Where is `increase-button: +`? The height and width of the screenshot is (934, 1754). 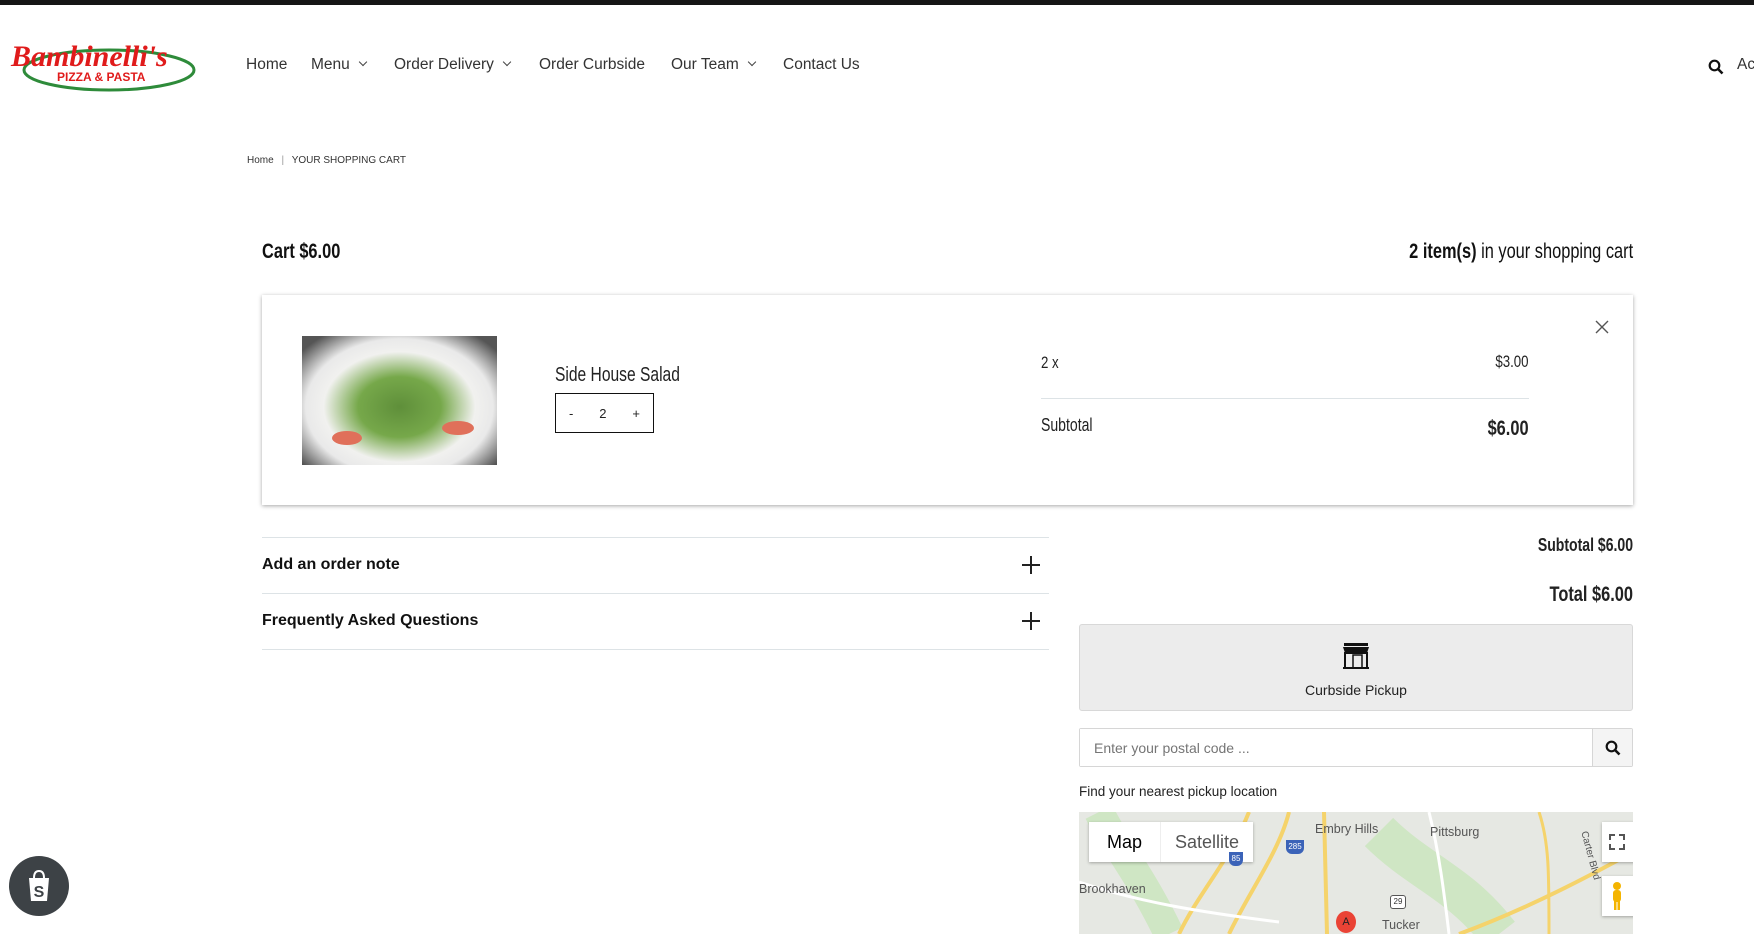 increase-button: + is located at coordinates (636, 413).